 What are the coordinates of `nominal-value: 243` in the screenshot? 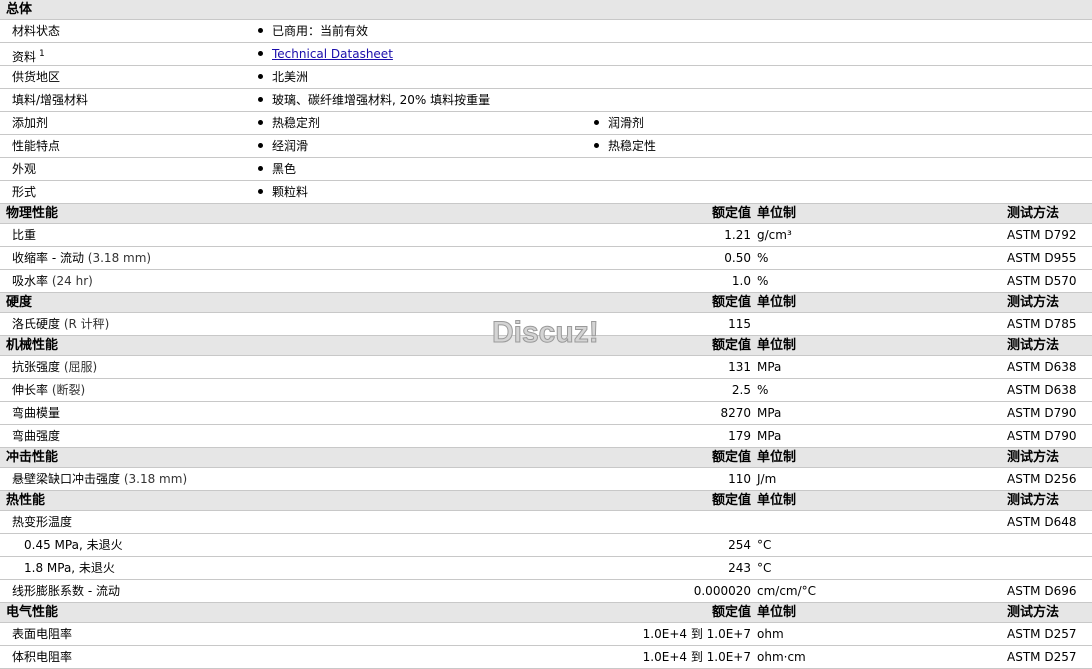 It's located at (739, 568).